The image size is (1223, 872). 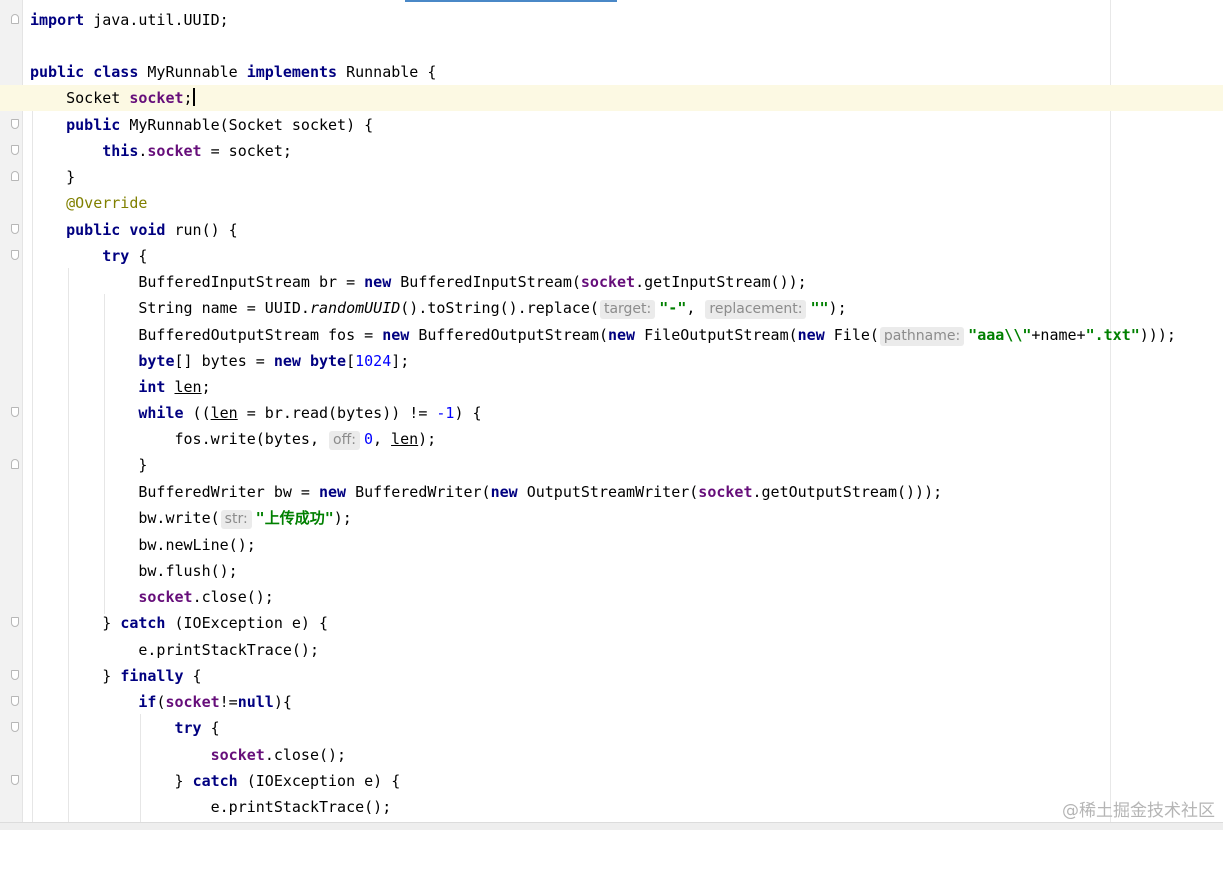 I want to click on code-line: bw.newLine();, so click(x=611, y=545).